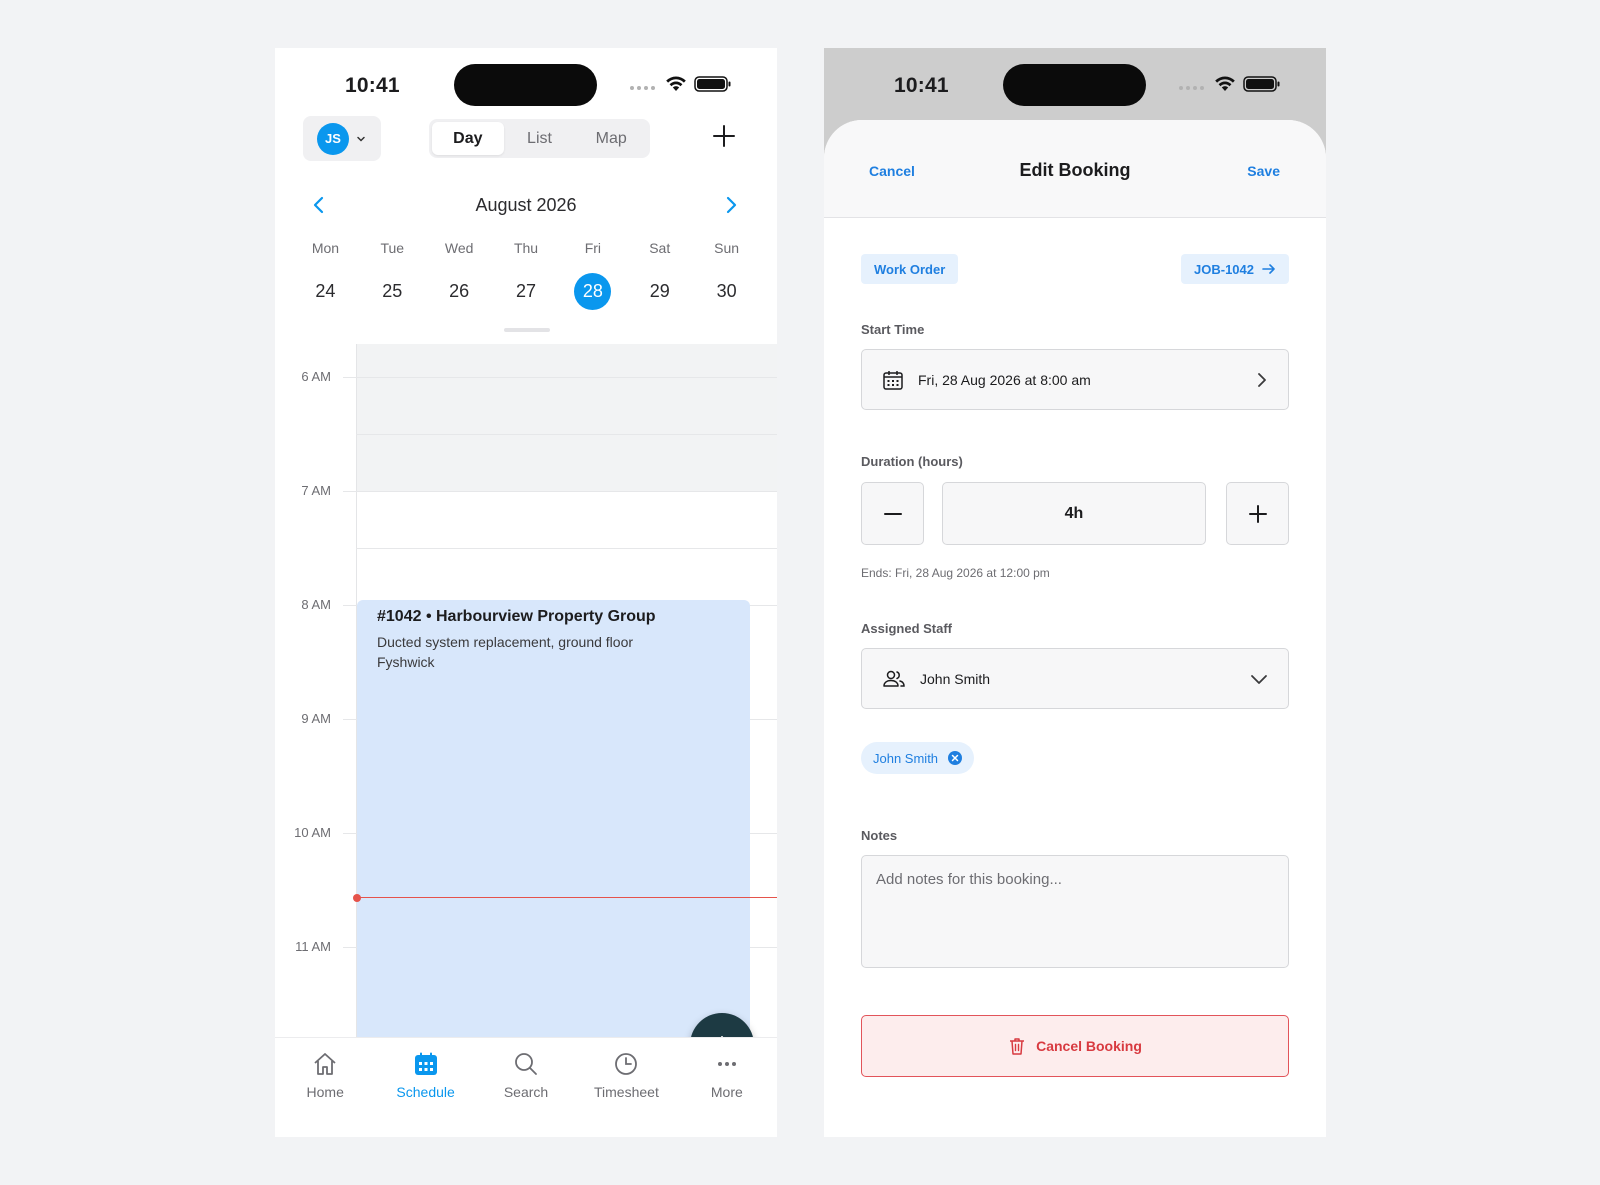 The height and width of the screenshot is (1185, 1600). I want to click on tab-day: Day, so click(468, 138).